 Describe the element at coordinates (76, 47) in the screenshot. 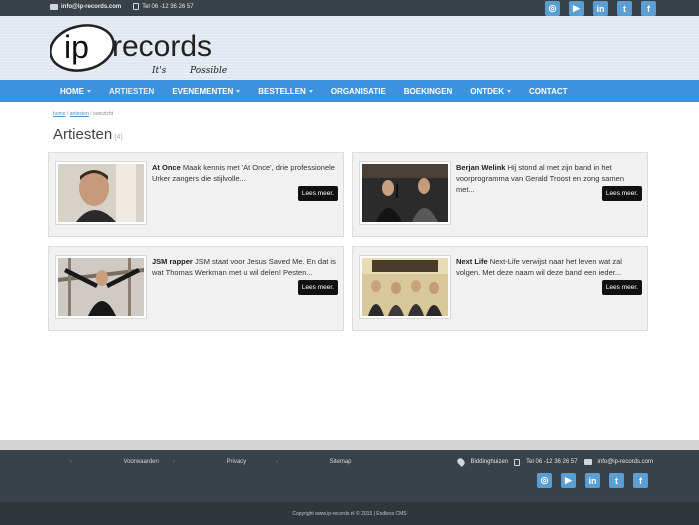

I see `logo-ip: ip` at that location.